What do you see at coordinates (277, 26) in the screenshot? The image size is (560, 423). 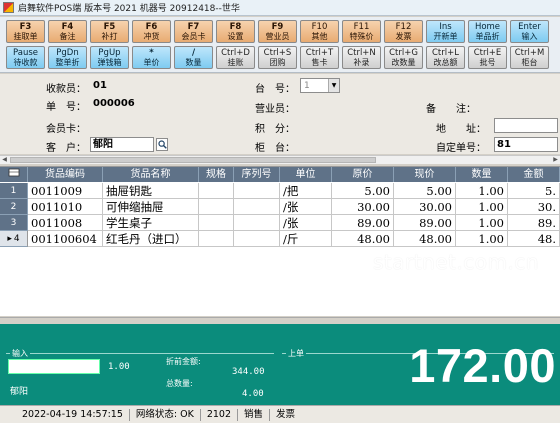 I see `toolbar-shortcut-key: F9` at bounding box center [277, 26].